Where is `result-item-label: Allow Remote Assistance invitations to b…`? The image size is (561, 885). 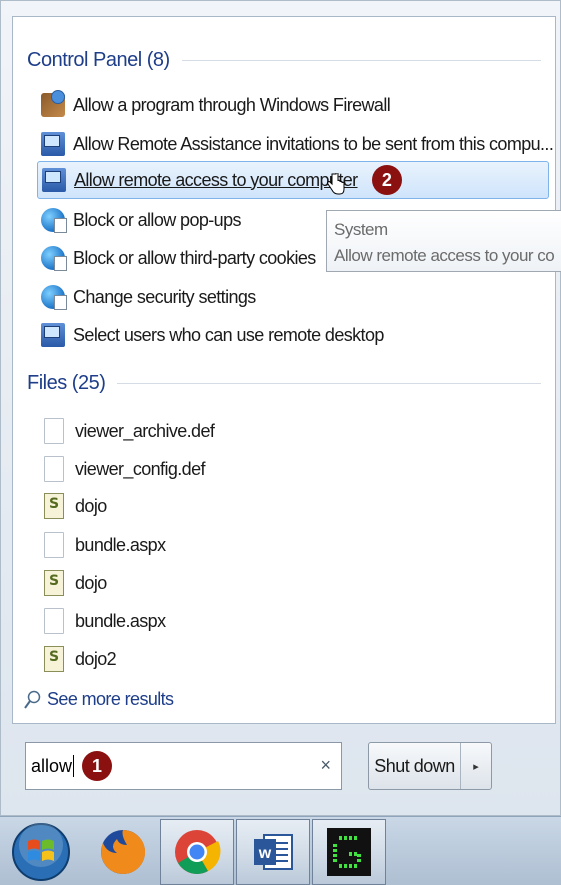 result-item-label: Allow Remote Assistance invitations to b… is located at coordinates (313, 143).